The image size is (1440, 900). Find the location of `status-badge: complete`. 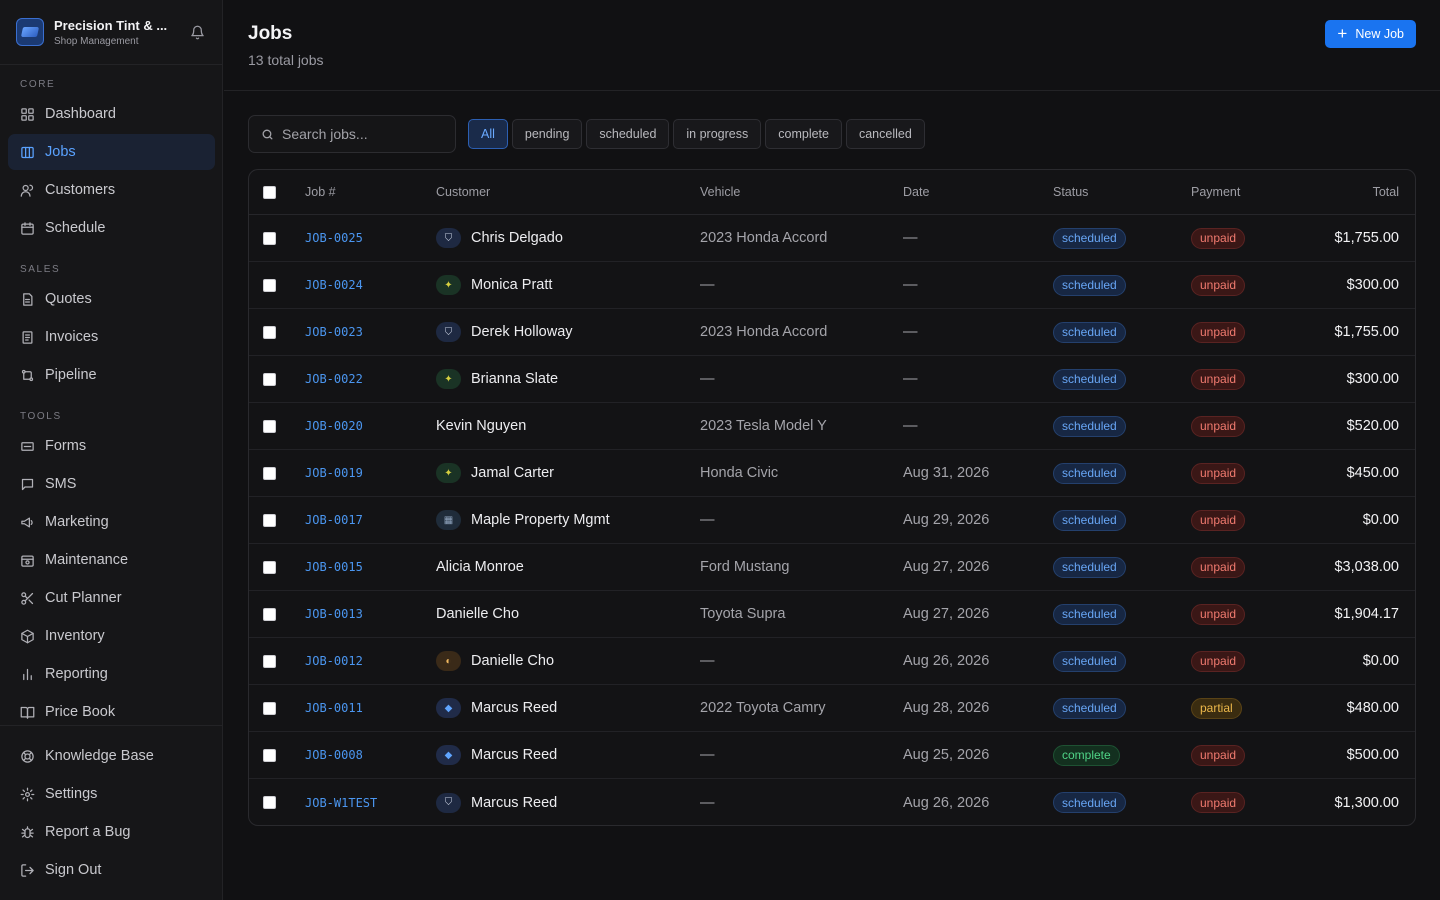

status-badge: complete is located at coordinates (1086, 755).